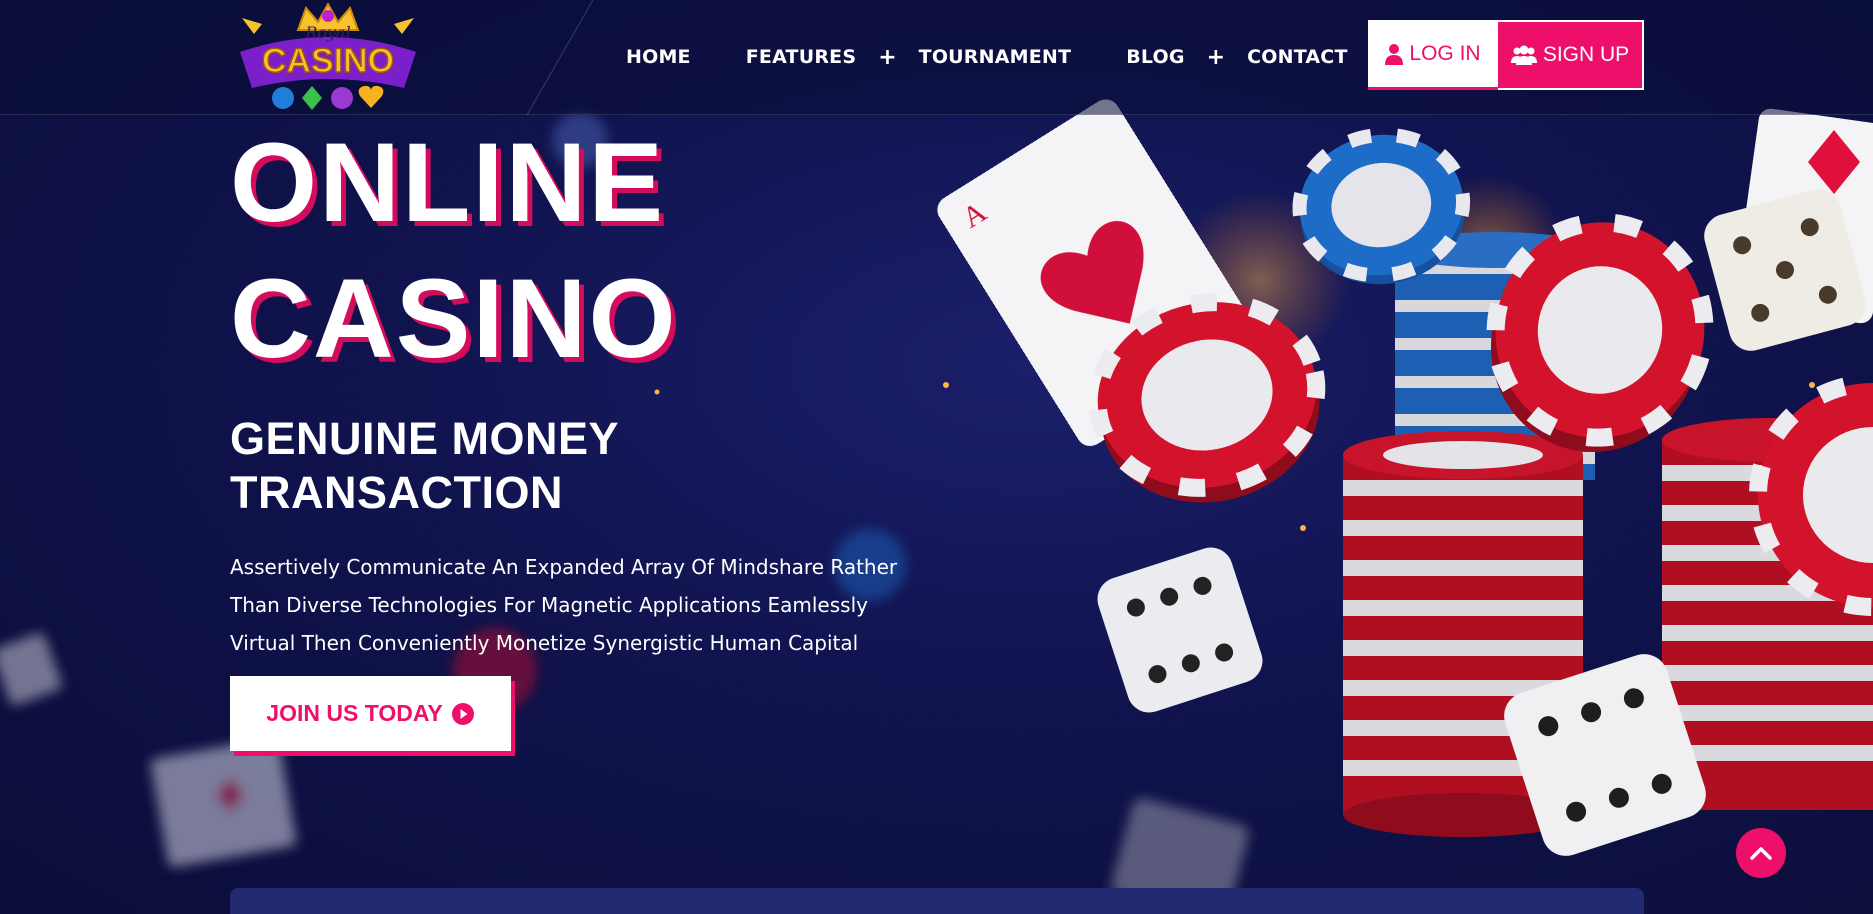 This screenshot has height=914, width=1873. What do you see at coordinates (396, 492) in the screenshot?
I see `hero-subtitle-line-2: TRANSACTION` at bounding box center [396, 492].